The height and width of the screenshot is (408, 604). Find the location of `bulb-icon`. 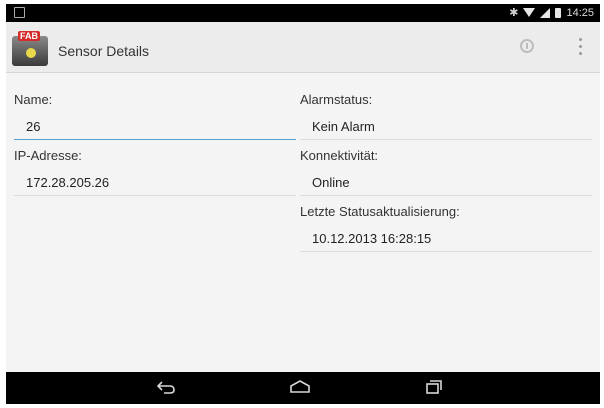

bulb-icon is located at coordinates (31, 53).